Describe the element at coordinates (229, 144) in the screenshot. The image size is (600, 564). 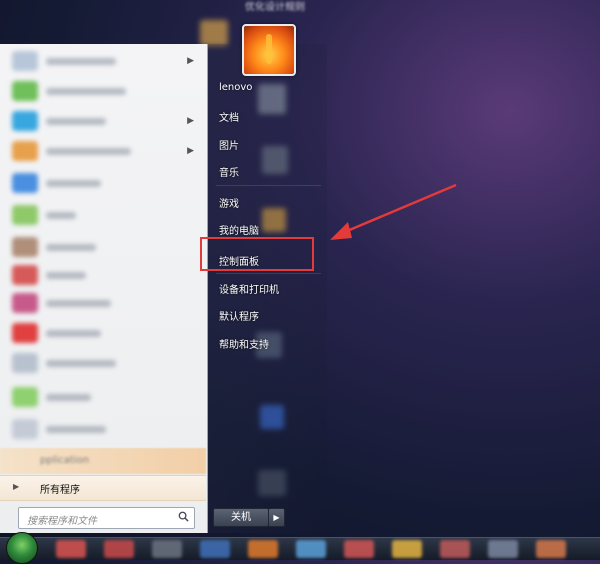
I see `place-item-pictures: 图片` at that location.